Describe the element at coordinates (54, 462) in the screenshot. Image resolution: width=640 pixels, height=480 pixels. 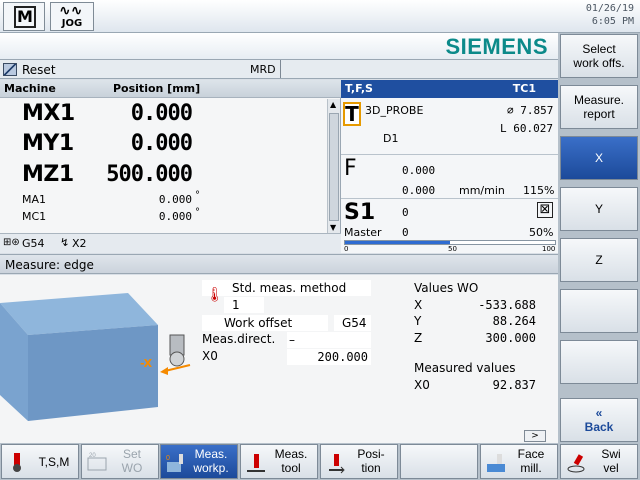
I see `tsm-label: T,S,M` at that location.